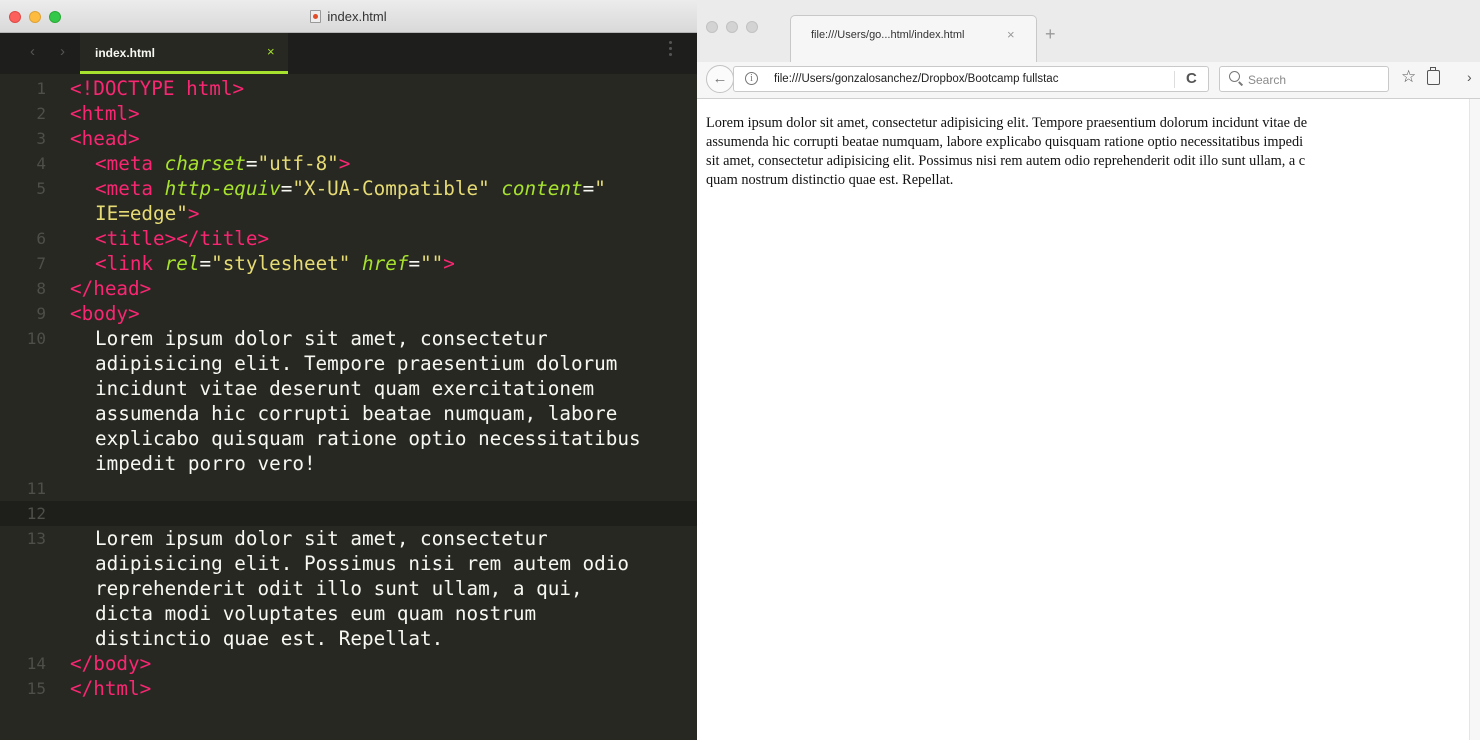 The width and height of the screenshot is (1480, 740). What do you see at coordinates (36, 688) in the screenshot?
I see `line-number: 15` at bounding box center [36, 688].